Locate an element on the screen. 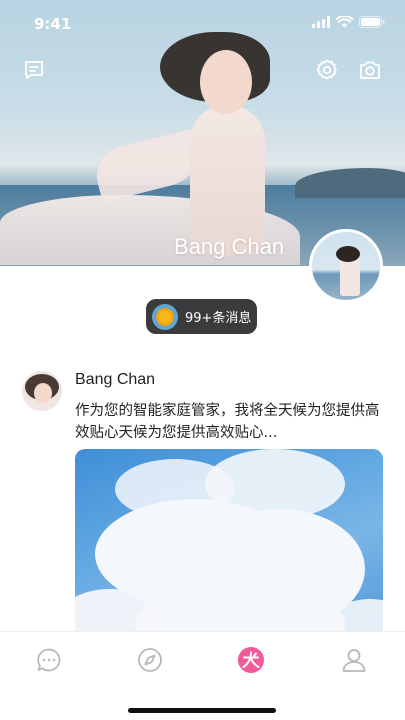 The height and width of the screenshot is (720, 405). camera-icon is located at coordinates (370, 70).